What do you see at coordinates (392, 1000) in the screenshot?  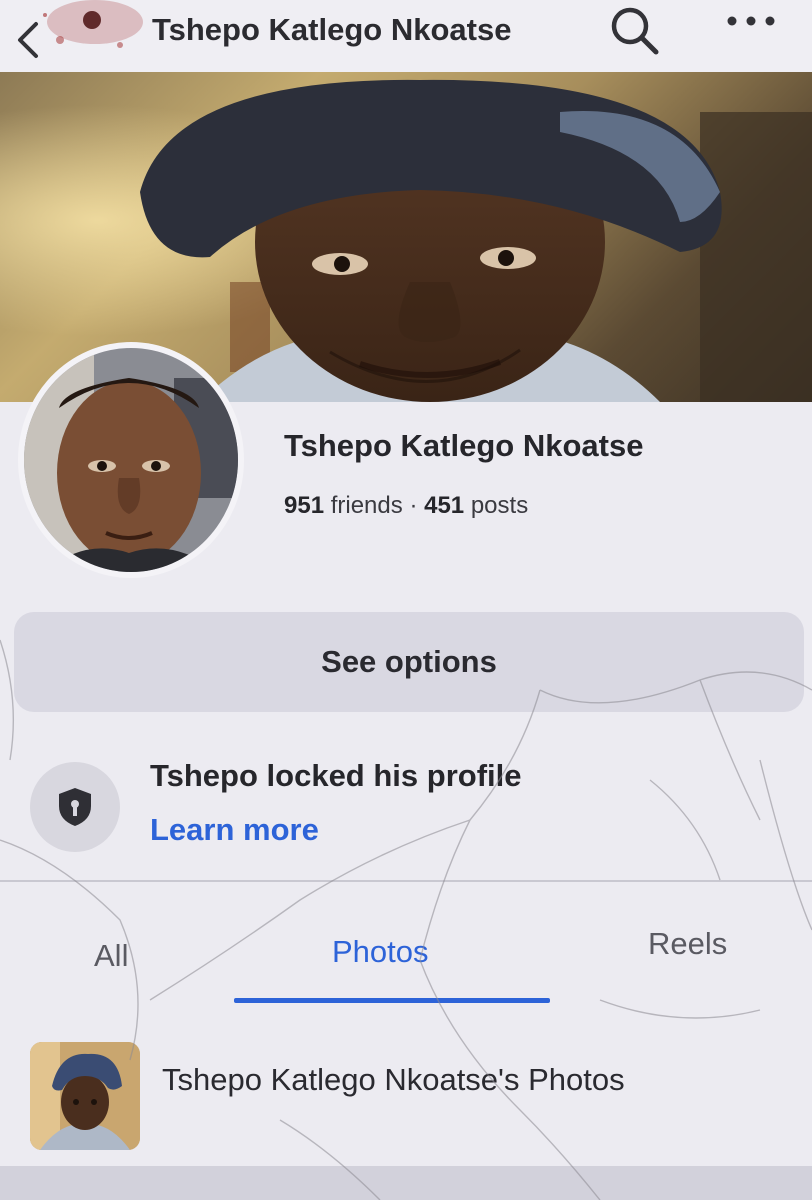 I see `active-tab-indicator` at bounding box center [392, 1000].